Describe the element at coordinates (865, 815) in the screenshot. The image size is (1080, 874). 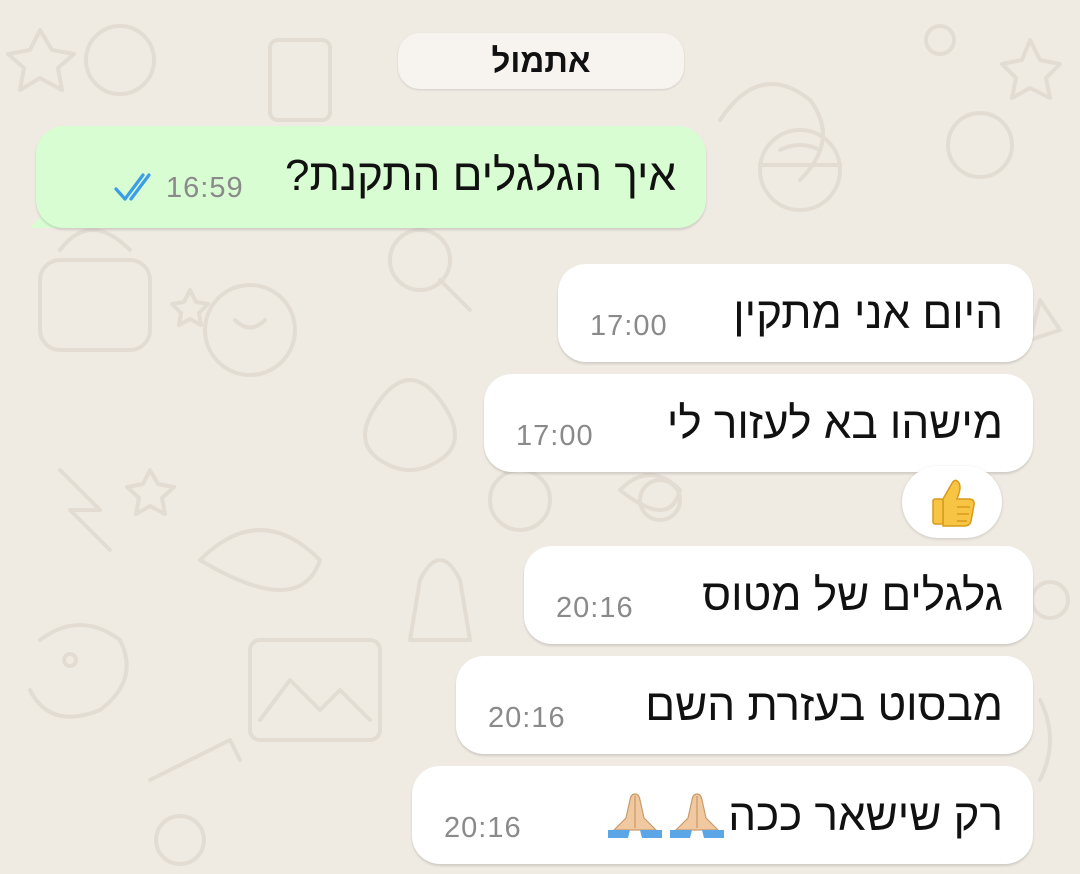
I see `message-text-content: רק שישאר ככה` at that location.